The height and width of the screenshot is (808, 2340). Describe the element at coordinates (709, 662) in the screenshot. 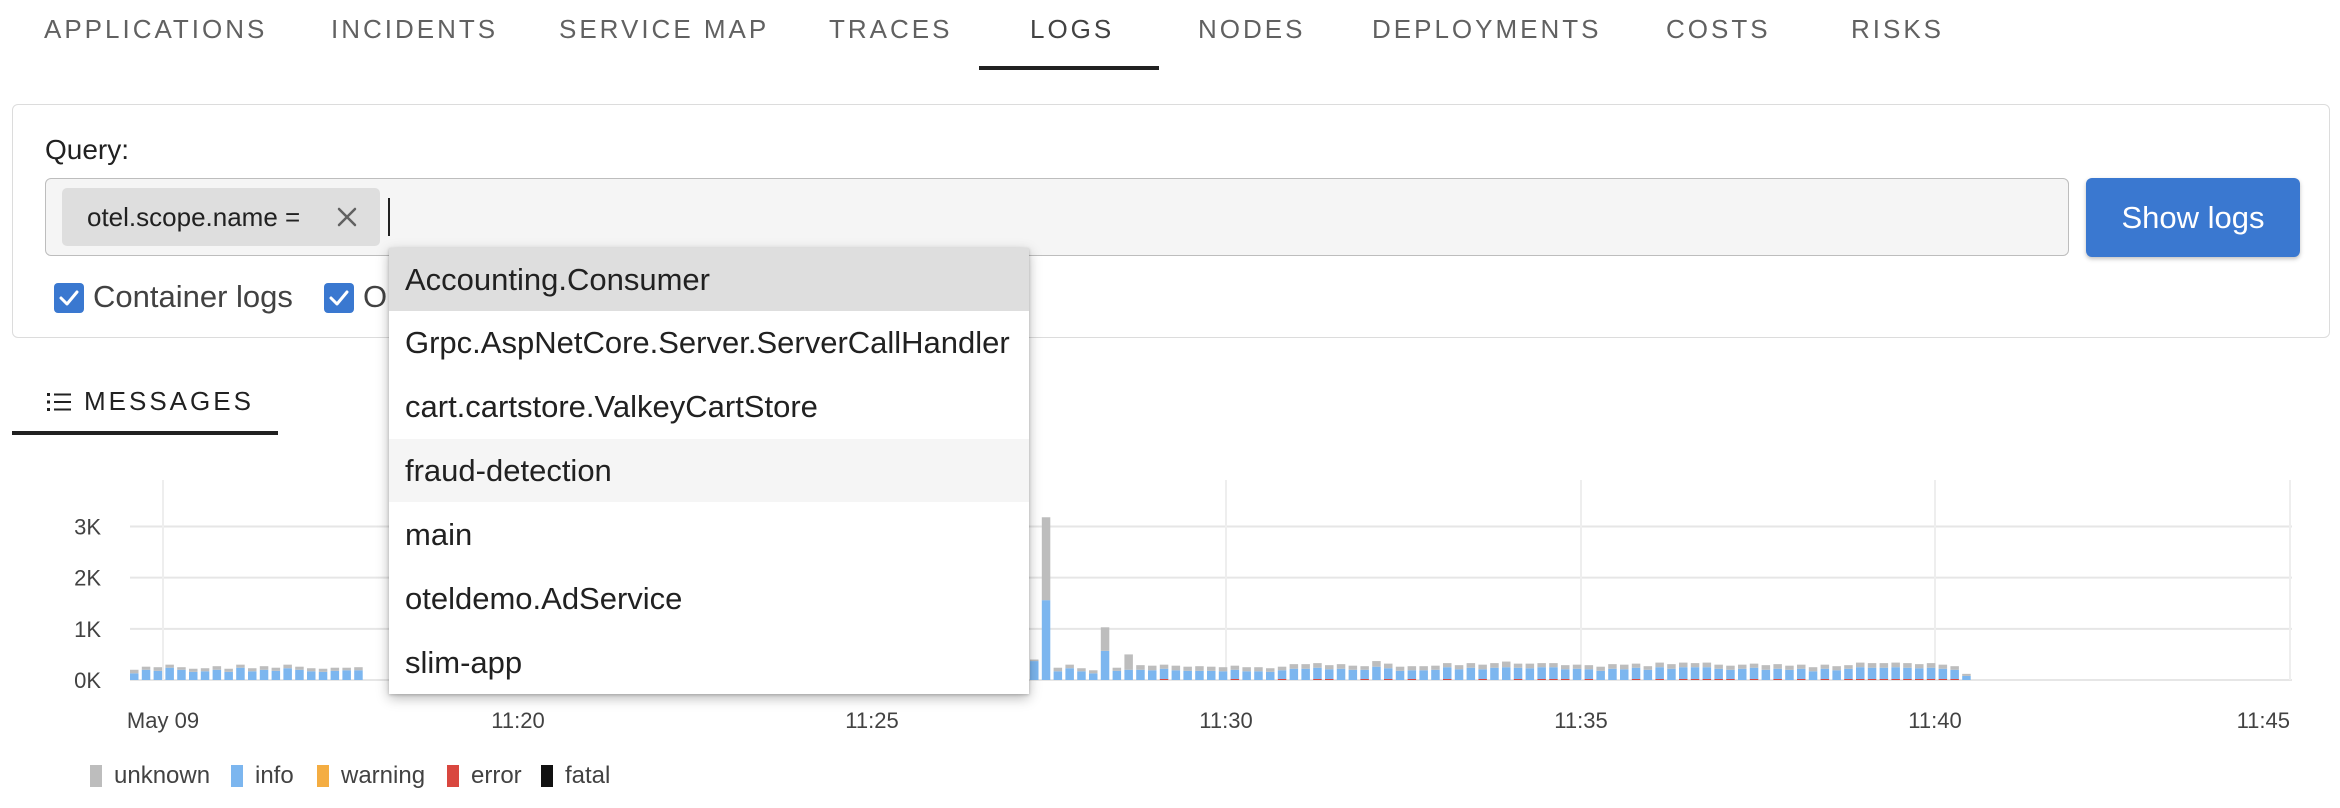

I see `dropdown-option: slim-app` at that location.